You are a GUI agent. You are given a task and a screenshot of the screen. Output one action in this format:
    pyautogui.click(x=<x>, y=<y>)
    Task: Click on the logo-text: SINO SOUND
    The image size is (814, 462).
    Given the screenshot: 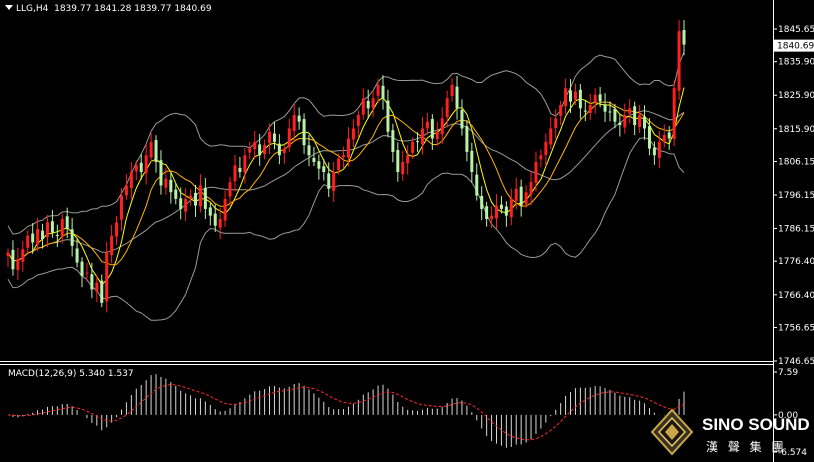 What is the action you would take?
    pyautogui.click(x=756, y=424)
    